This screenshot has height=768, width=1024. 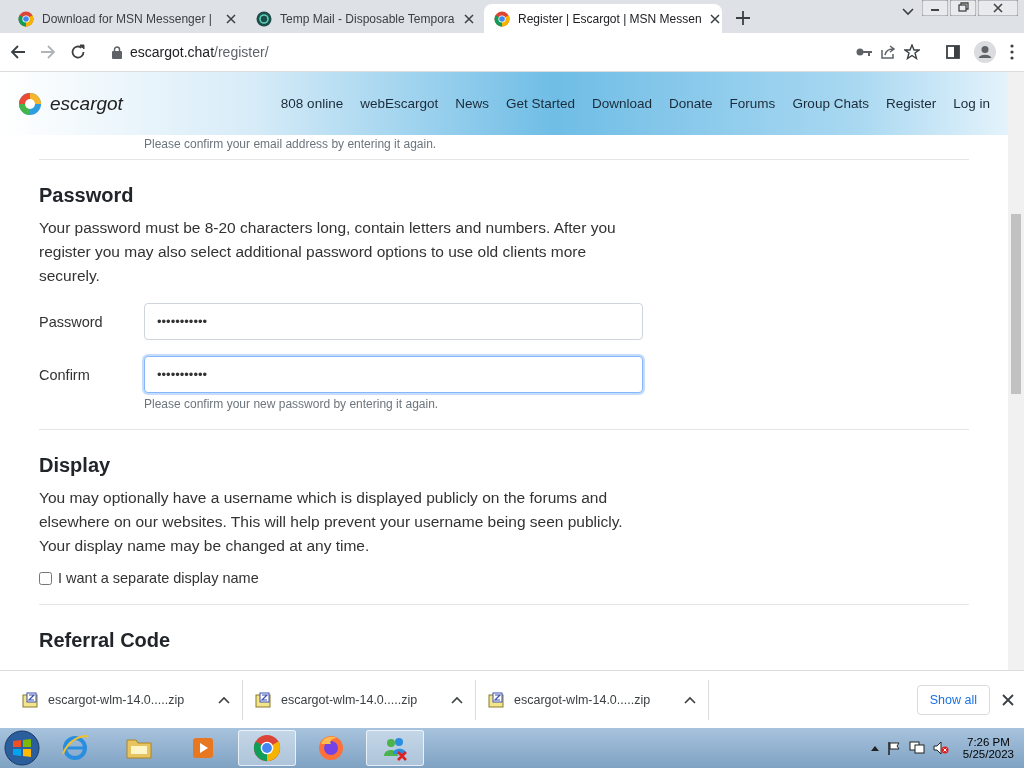 I want to click on snail-logo-icon, so click(x=30, y=103).